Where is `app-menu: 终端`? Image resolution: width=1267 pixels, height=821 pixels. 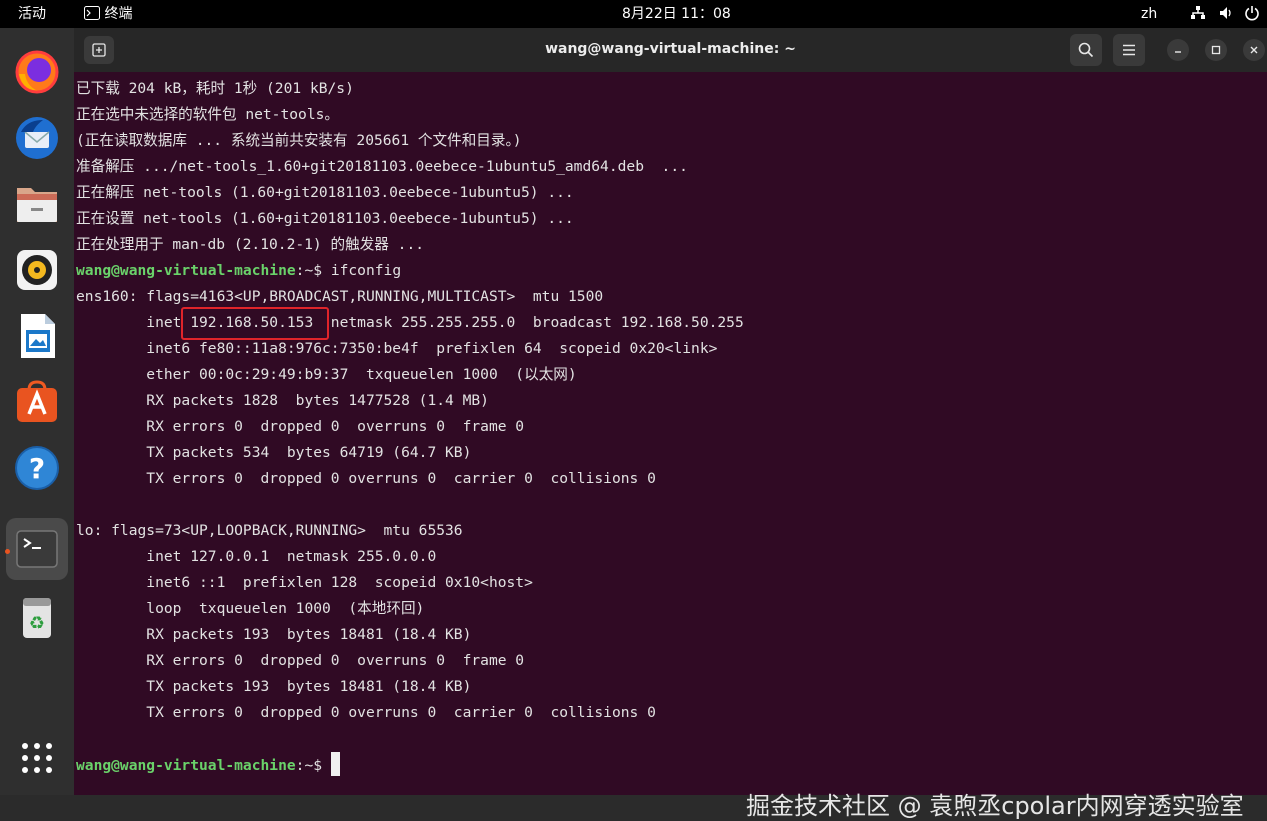 app-menu: 终端 is located at coordinates (108, 14).